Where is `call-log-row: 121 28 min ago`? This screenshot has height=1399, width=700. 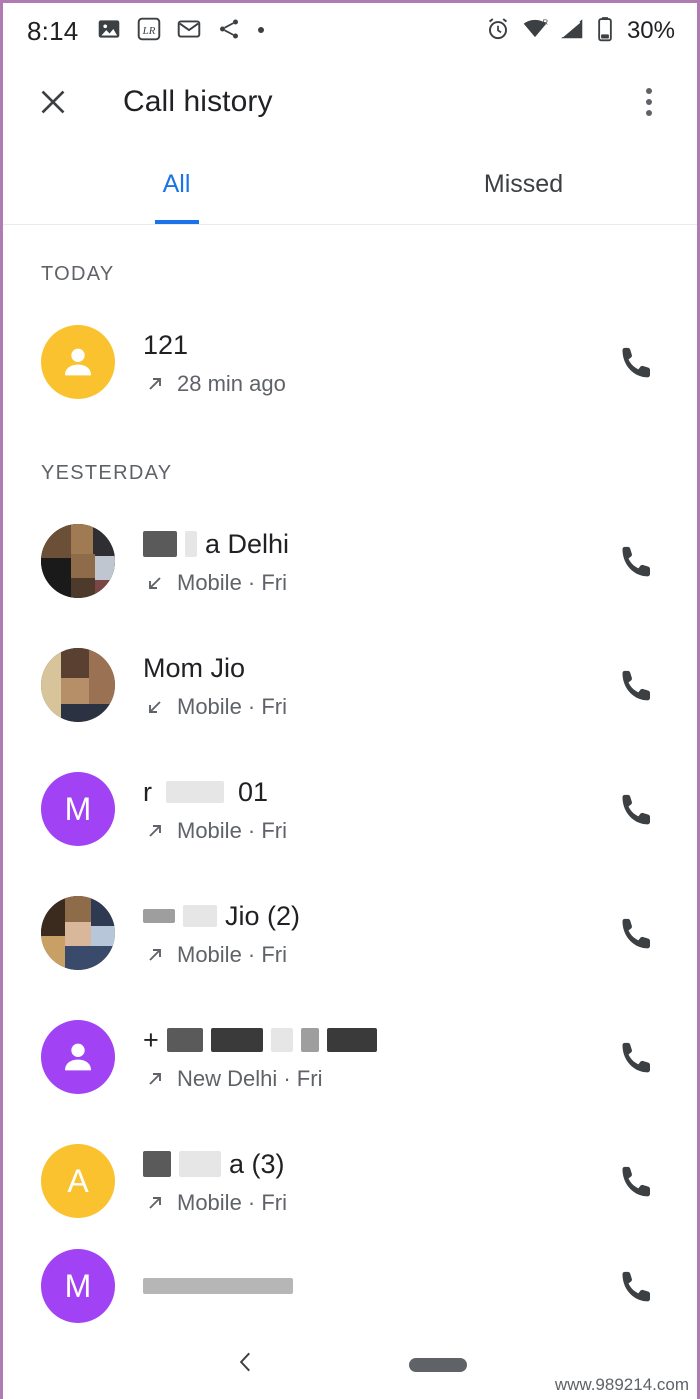 call-log-row: 121 28 min ago is located at coordinates (350, 362).